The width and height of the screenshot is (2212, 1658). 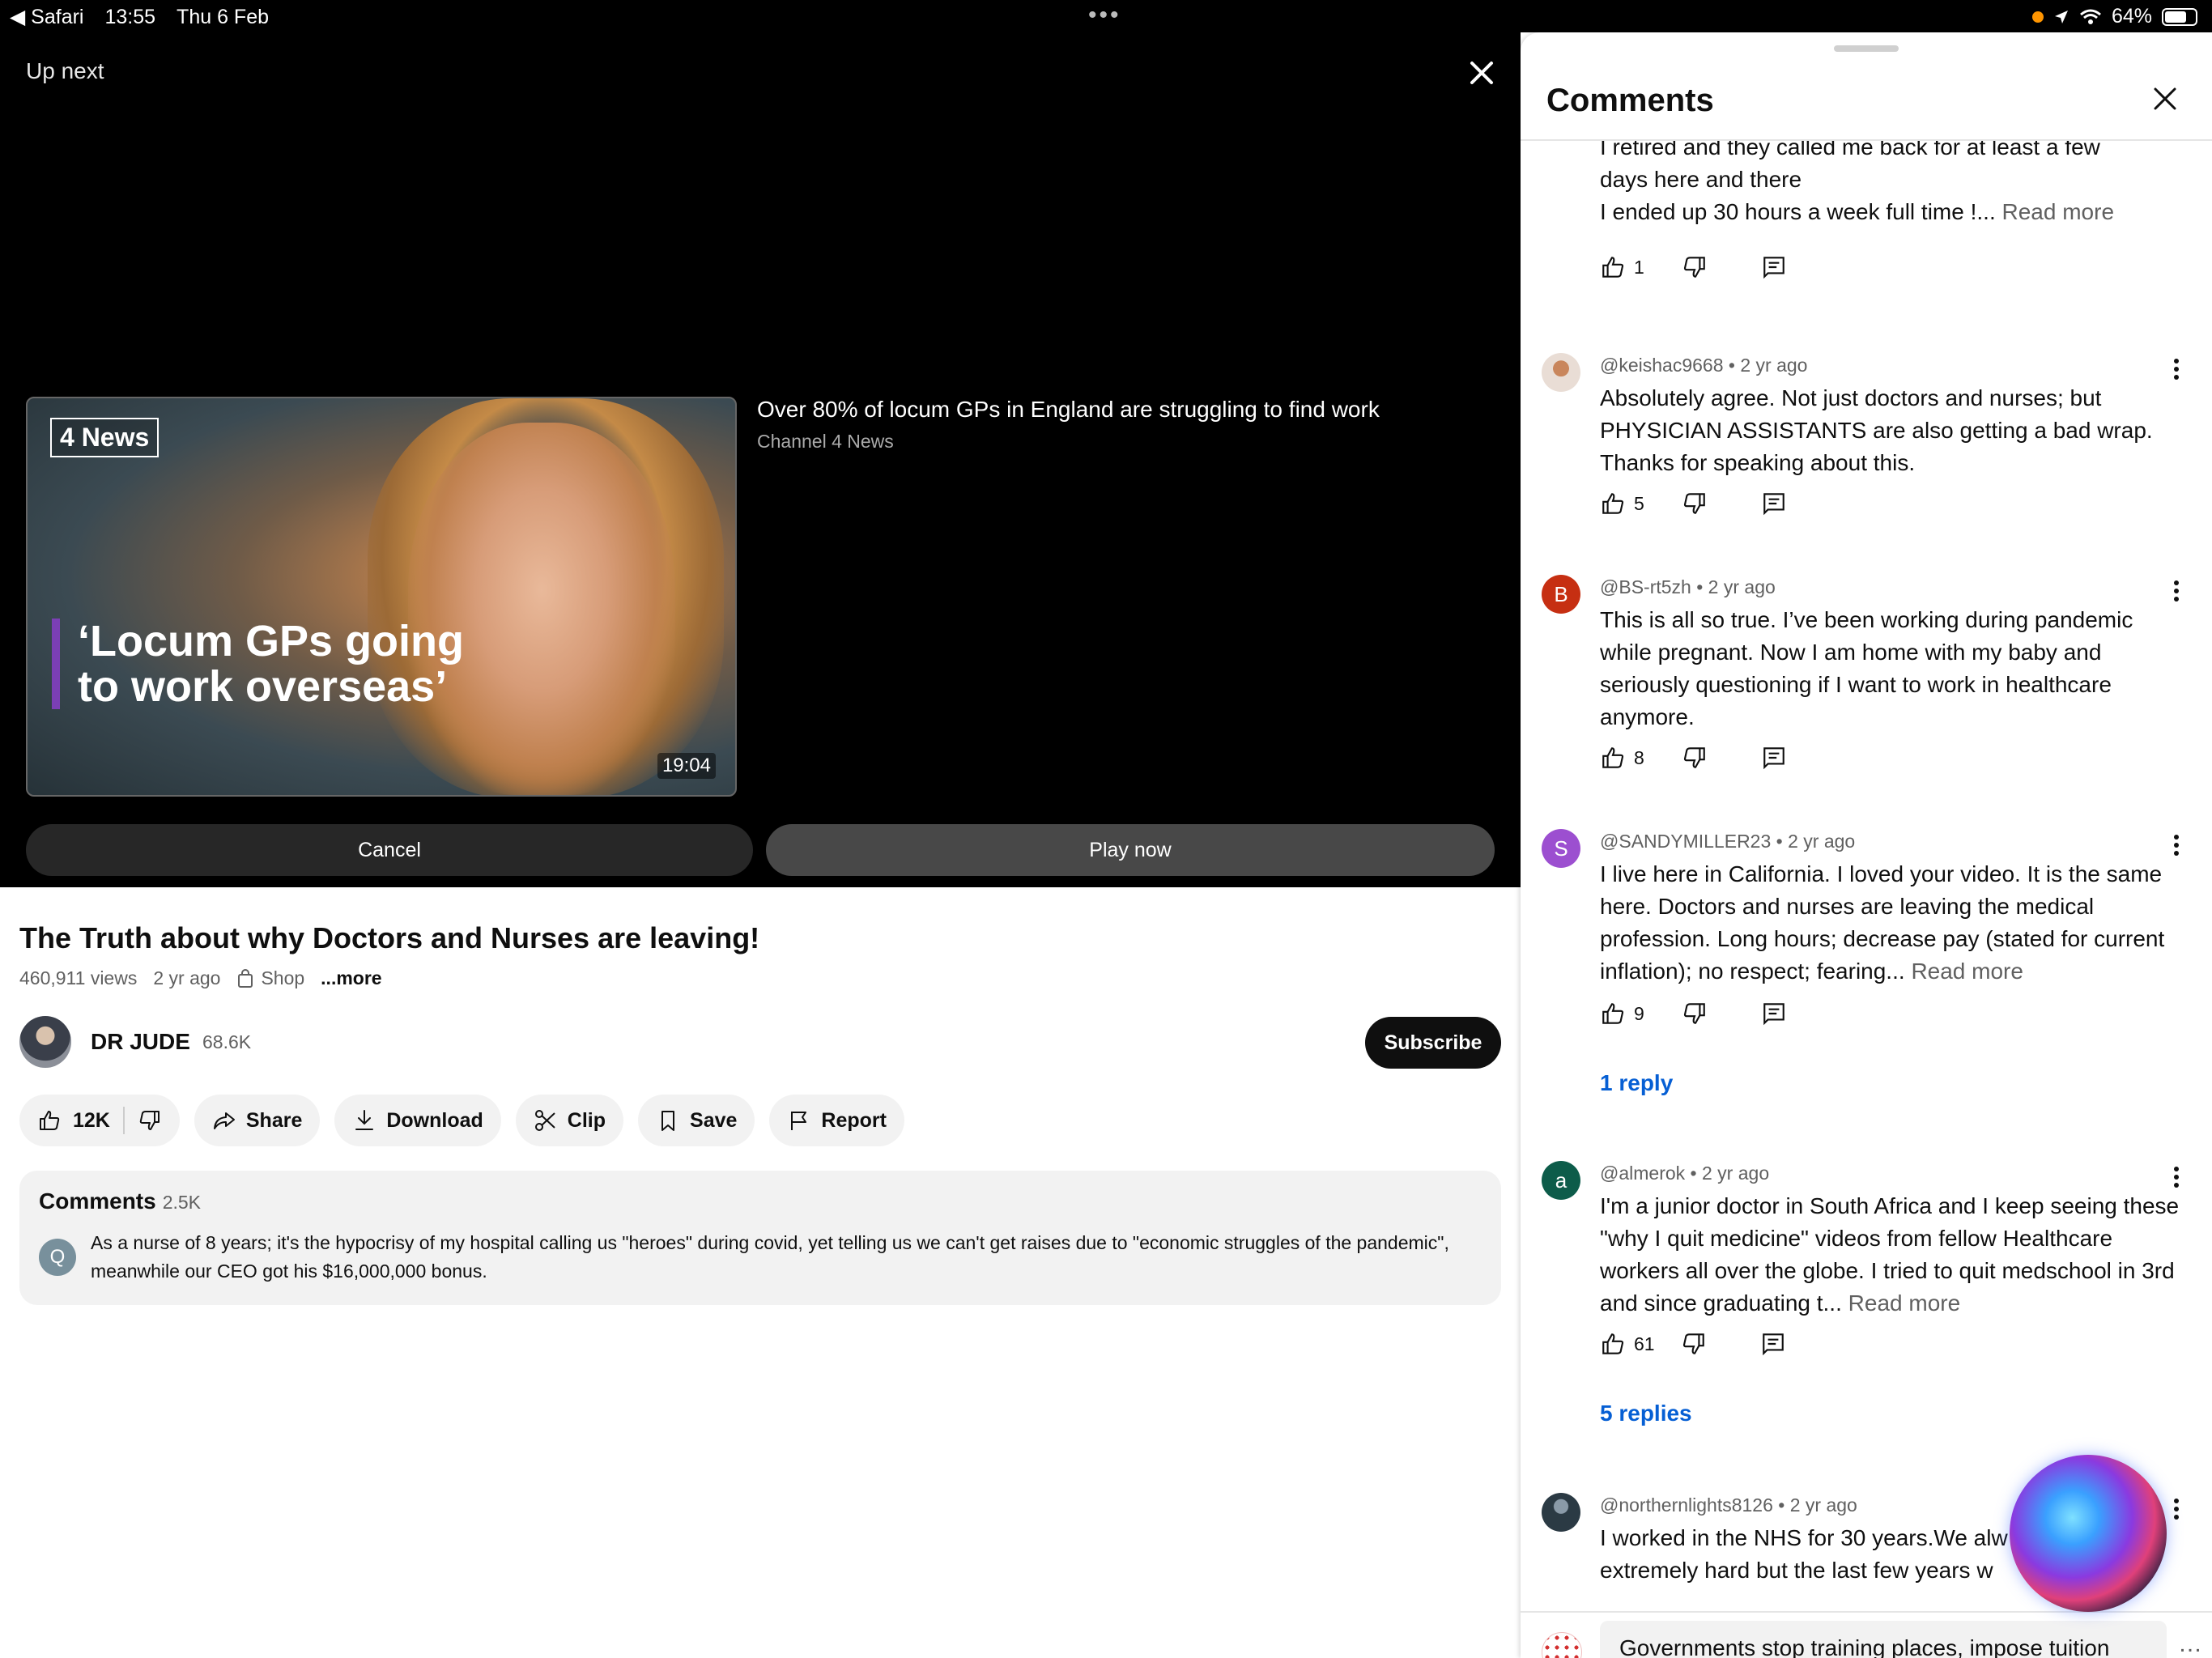 I want to click on comment-actions: 8, so click(x=1694, y=758).